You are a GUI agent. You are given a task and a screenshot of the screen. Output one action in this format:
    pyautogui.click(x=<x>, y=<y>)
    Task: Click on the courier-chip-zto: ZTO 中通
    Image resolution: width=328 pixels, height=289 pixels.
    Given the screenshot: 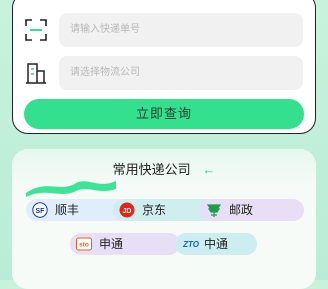 What is the action you would take?
    pyautogui.click(x=216, y=244)
    